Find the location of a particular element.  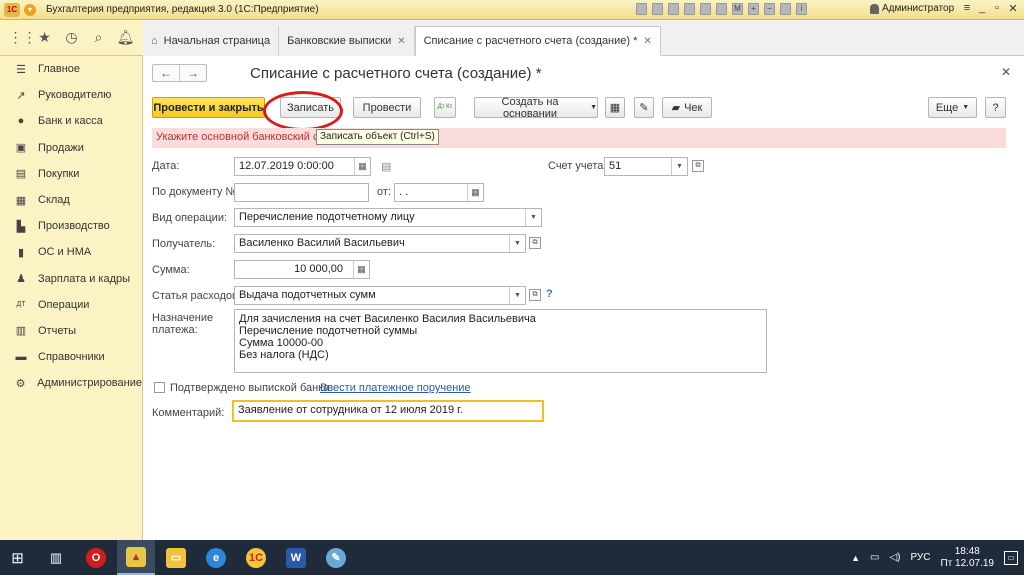

back-arrow-icon: ← is located at coordinates (166, 73).